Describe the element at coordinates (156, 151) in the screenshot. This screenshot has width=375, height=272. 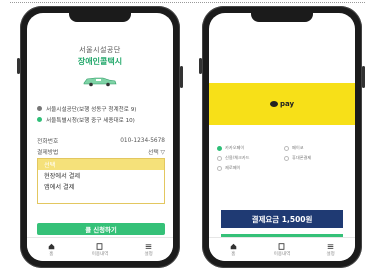
I see `payment-method-dropdown: 선택 ▽` at that location.